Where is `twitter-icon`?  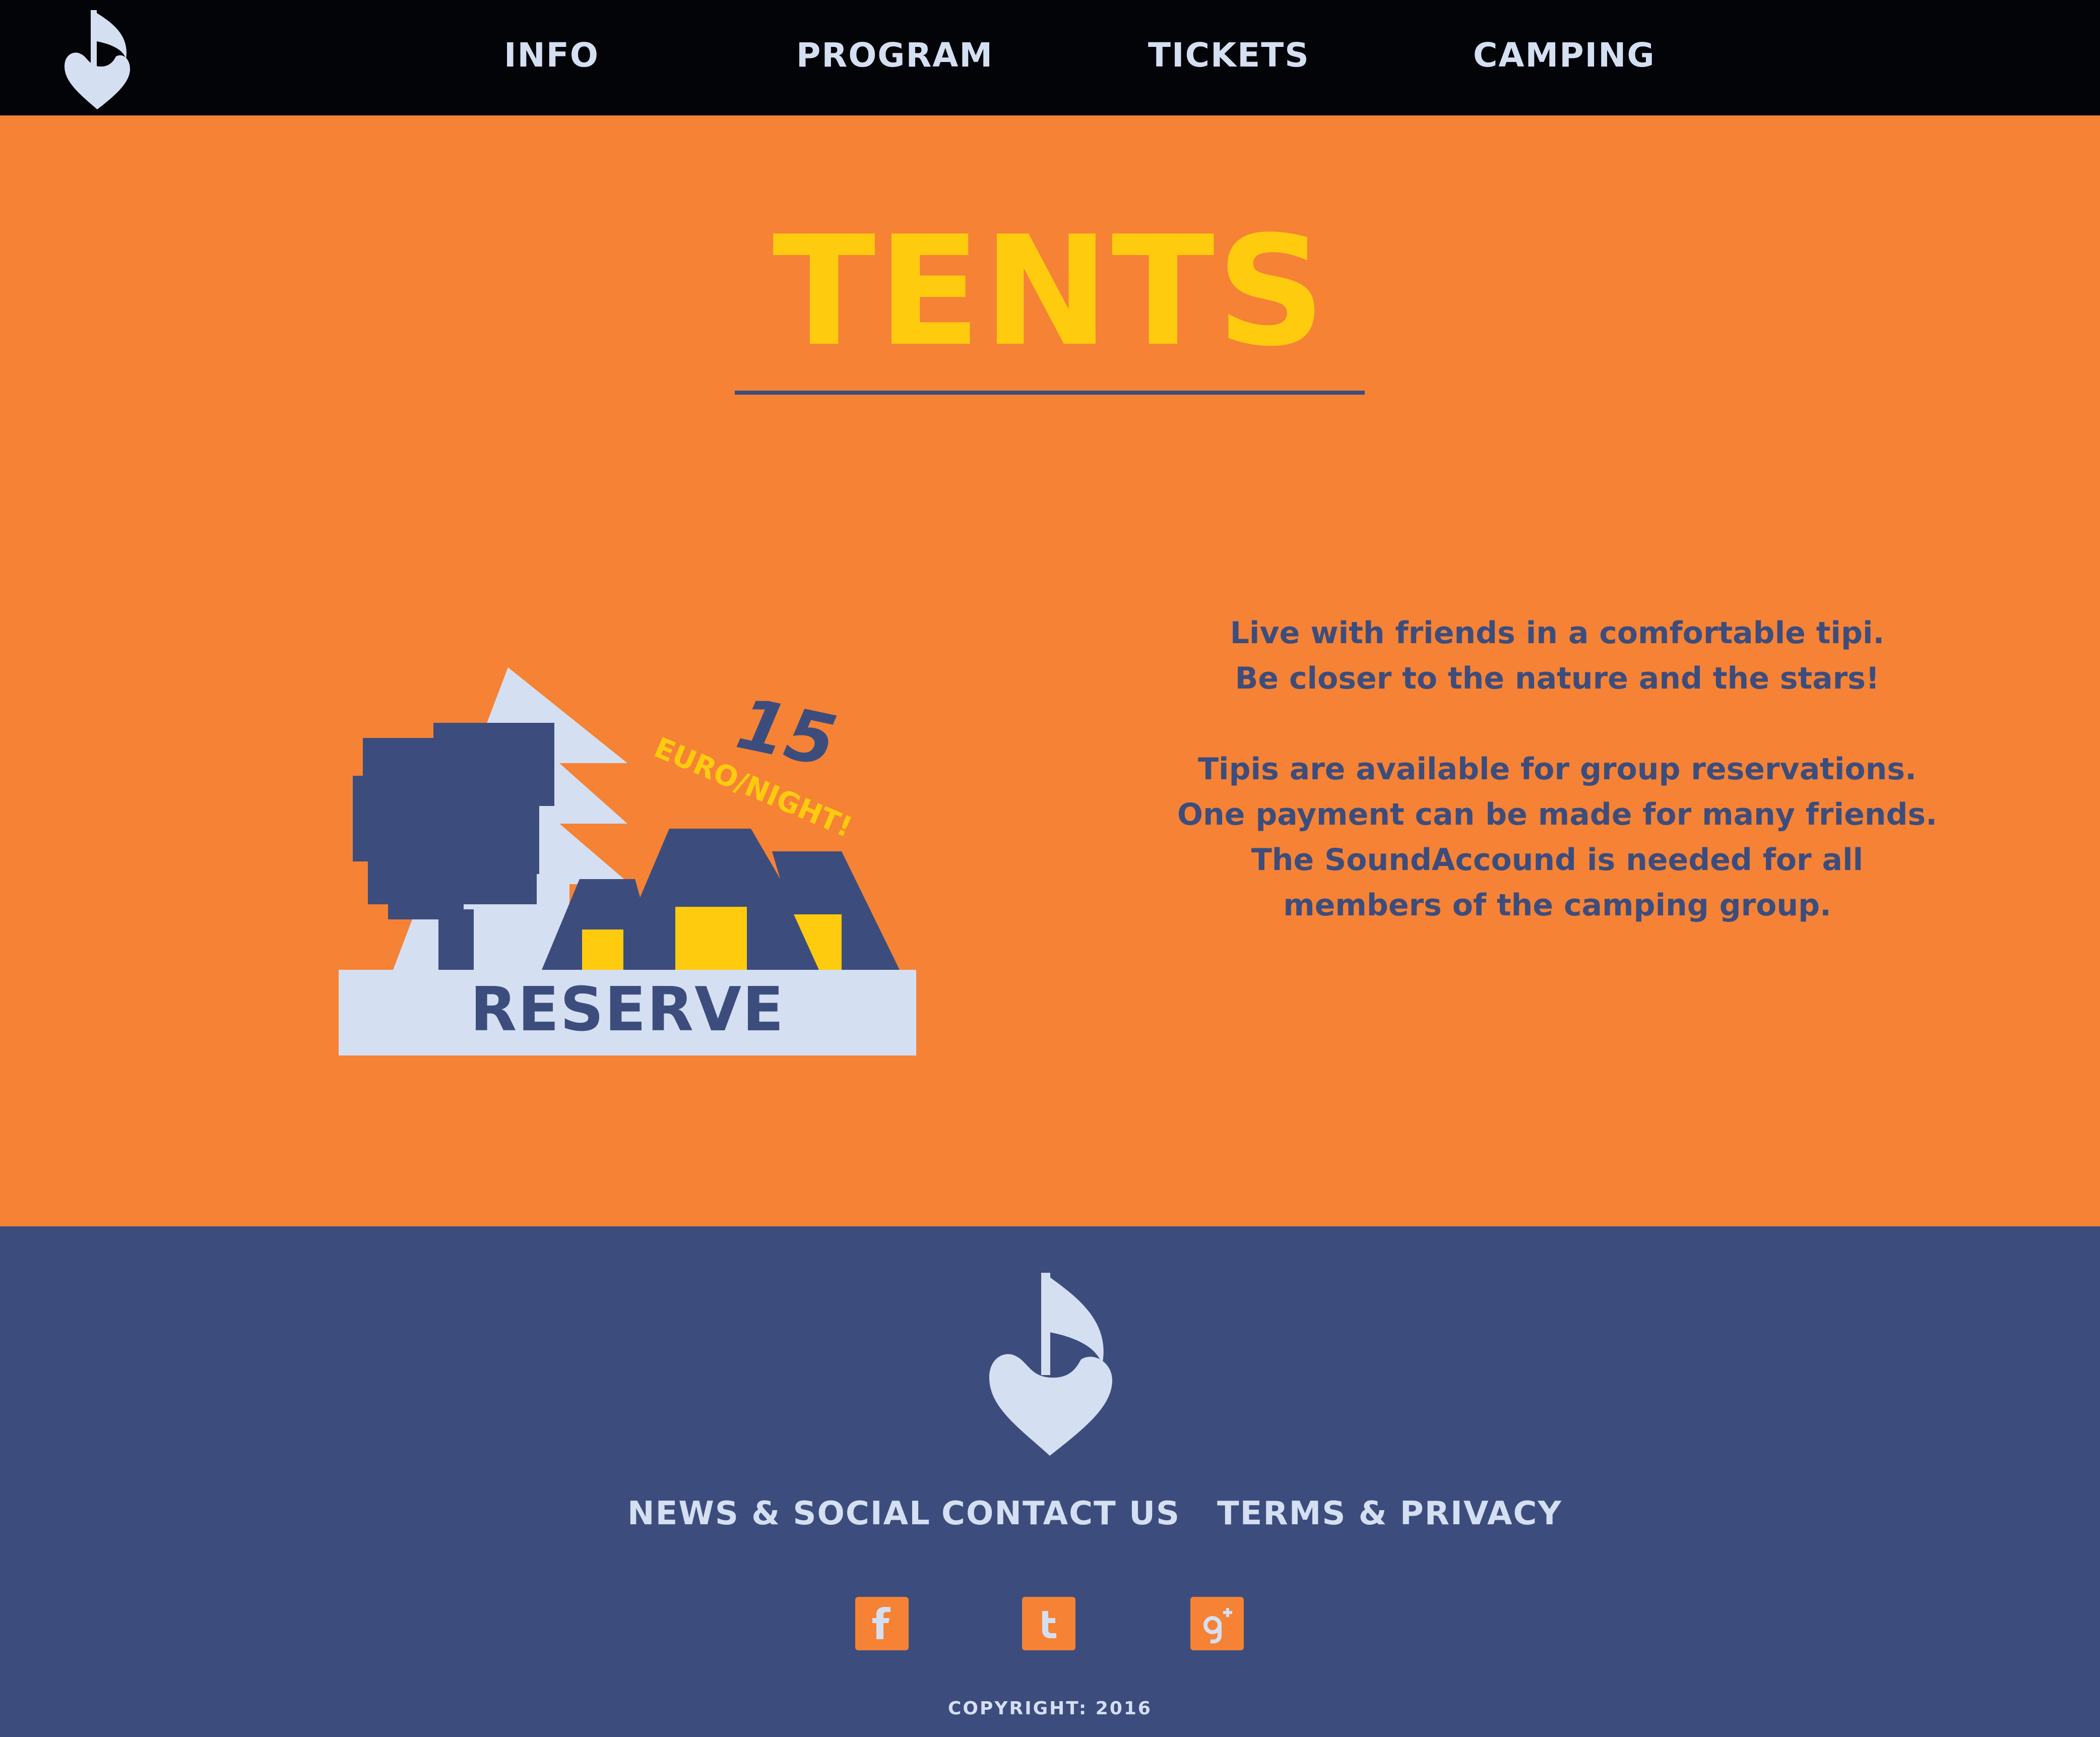 twitter-icon is located at coordinates (1049, 1624).